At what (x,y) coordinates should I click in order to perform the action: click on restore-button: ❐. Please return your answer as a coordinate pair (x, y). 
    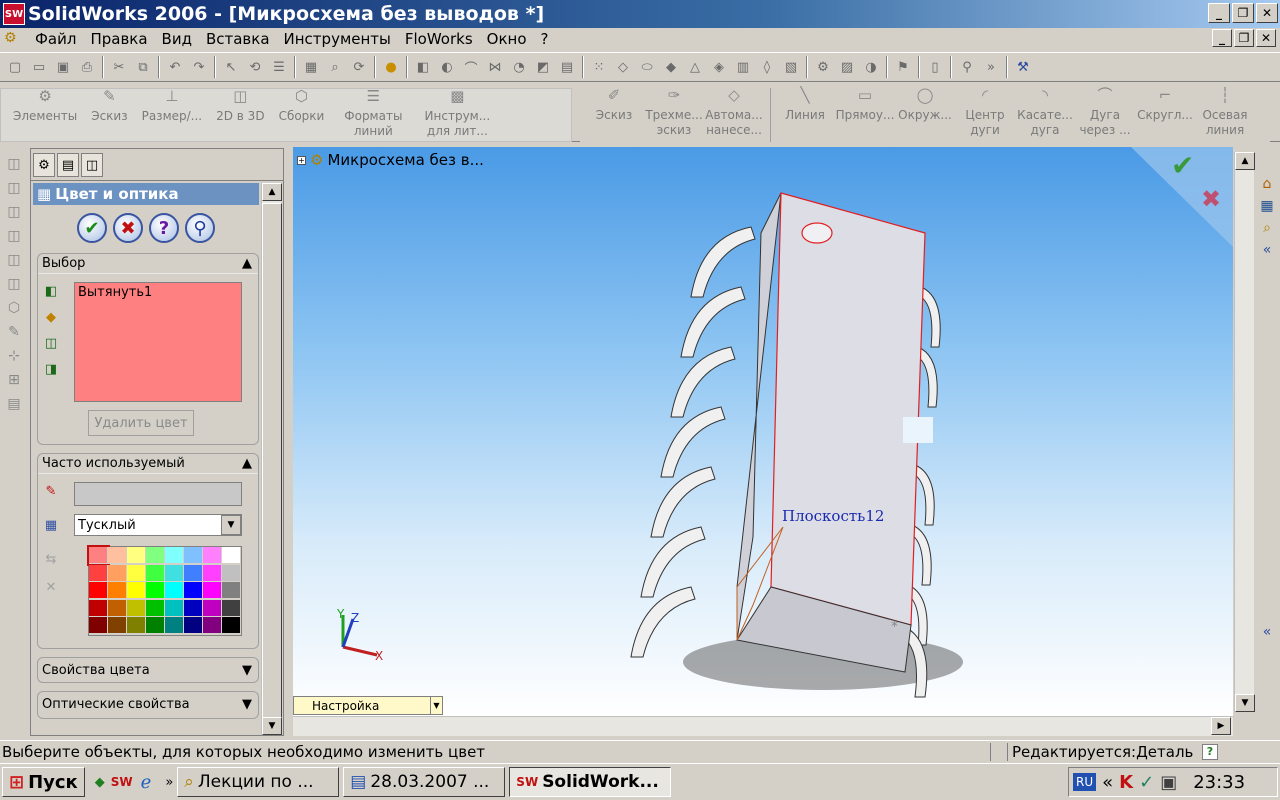
    Looking at the image, I should click on (1243, 13).